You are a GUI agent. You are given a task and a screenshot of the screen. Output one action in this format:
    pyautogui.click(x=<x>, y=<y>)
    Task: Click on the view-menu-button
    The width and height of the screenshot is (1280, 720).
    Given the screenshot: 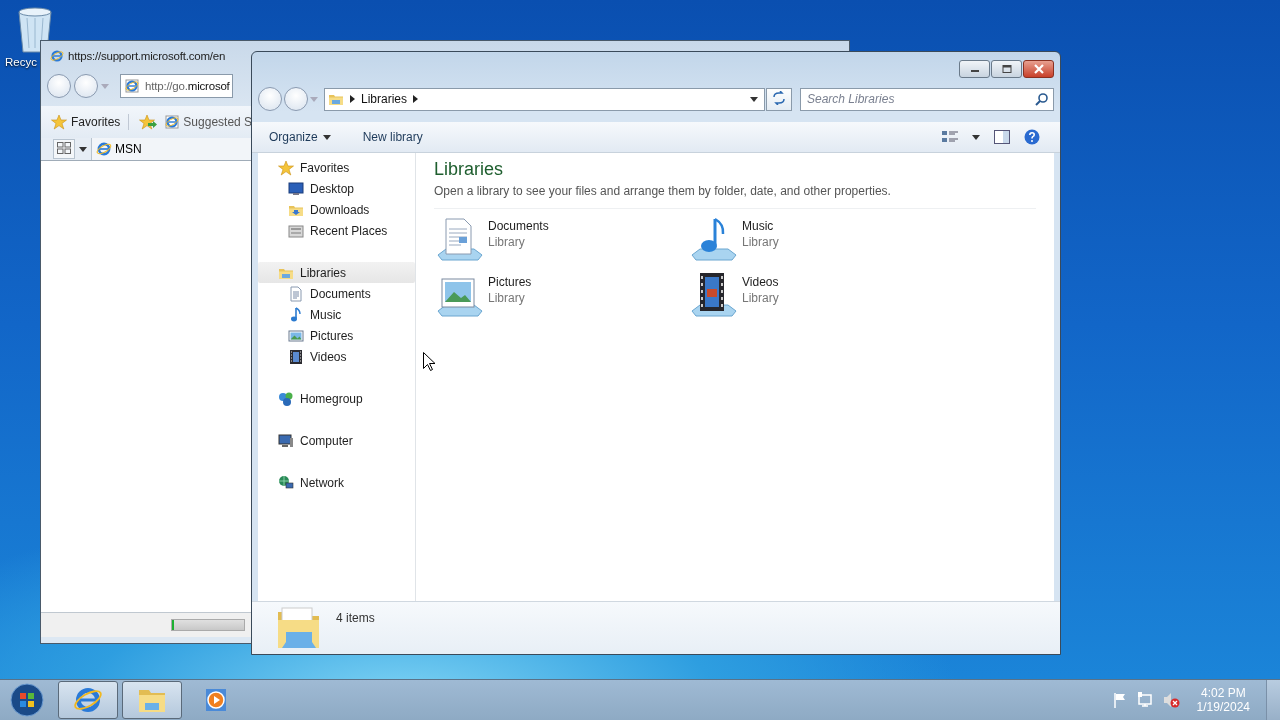 What is the action you would take?
    pyautogui.click(x=976, y=137)
    